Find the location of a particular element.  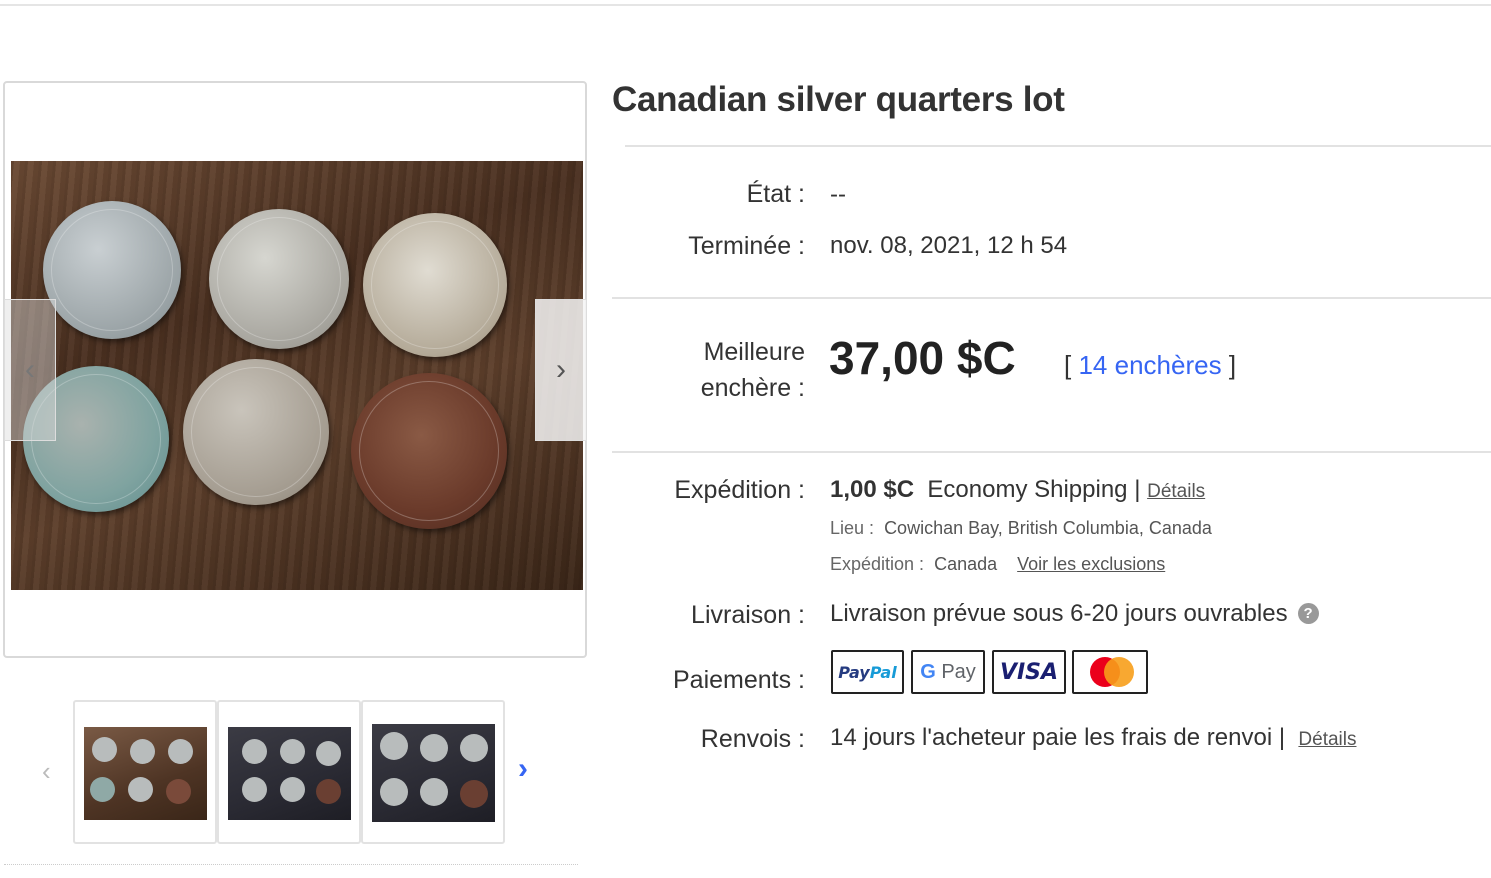

condition-label: État : is located at coordinates (775, 194).